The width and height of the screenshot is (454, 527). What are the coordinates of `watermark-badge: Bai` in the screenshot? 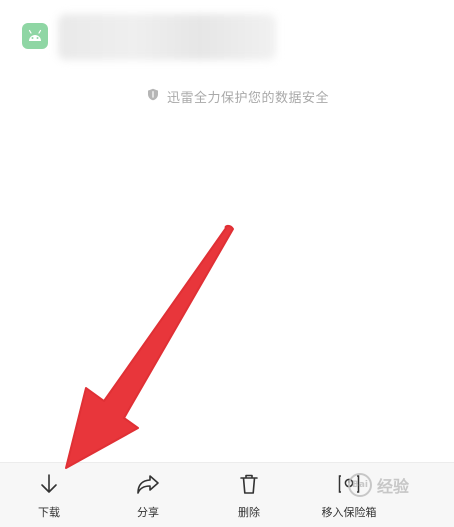 It's located at (360, 485).